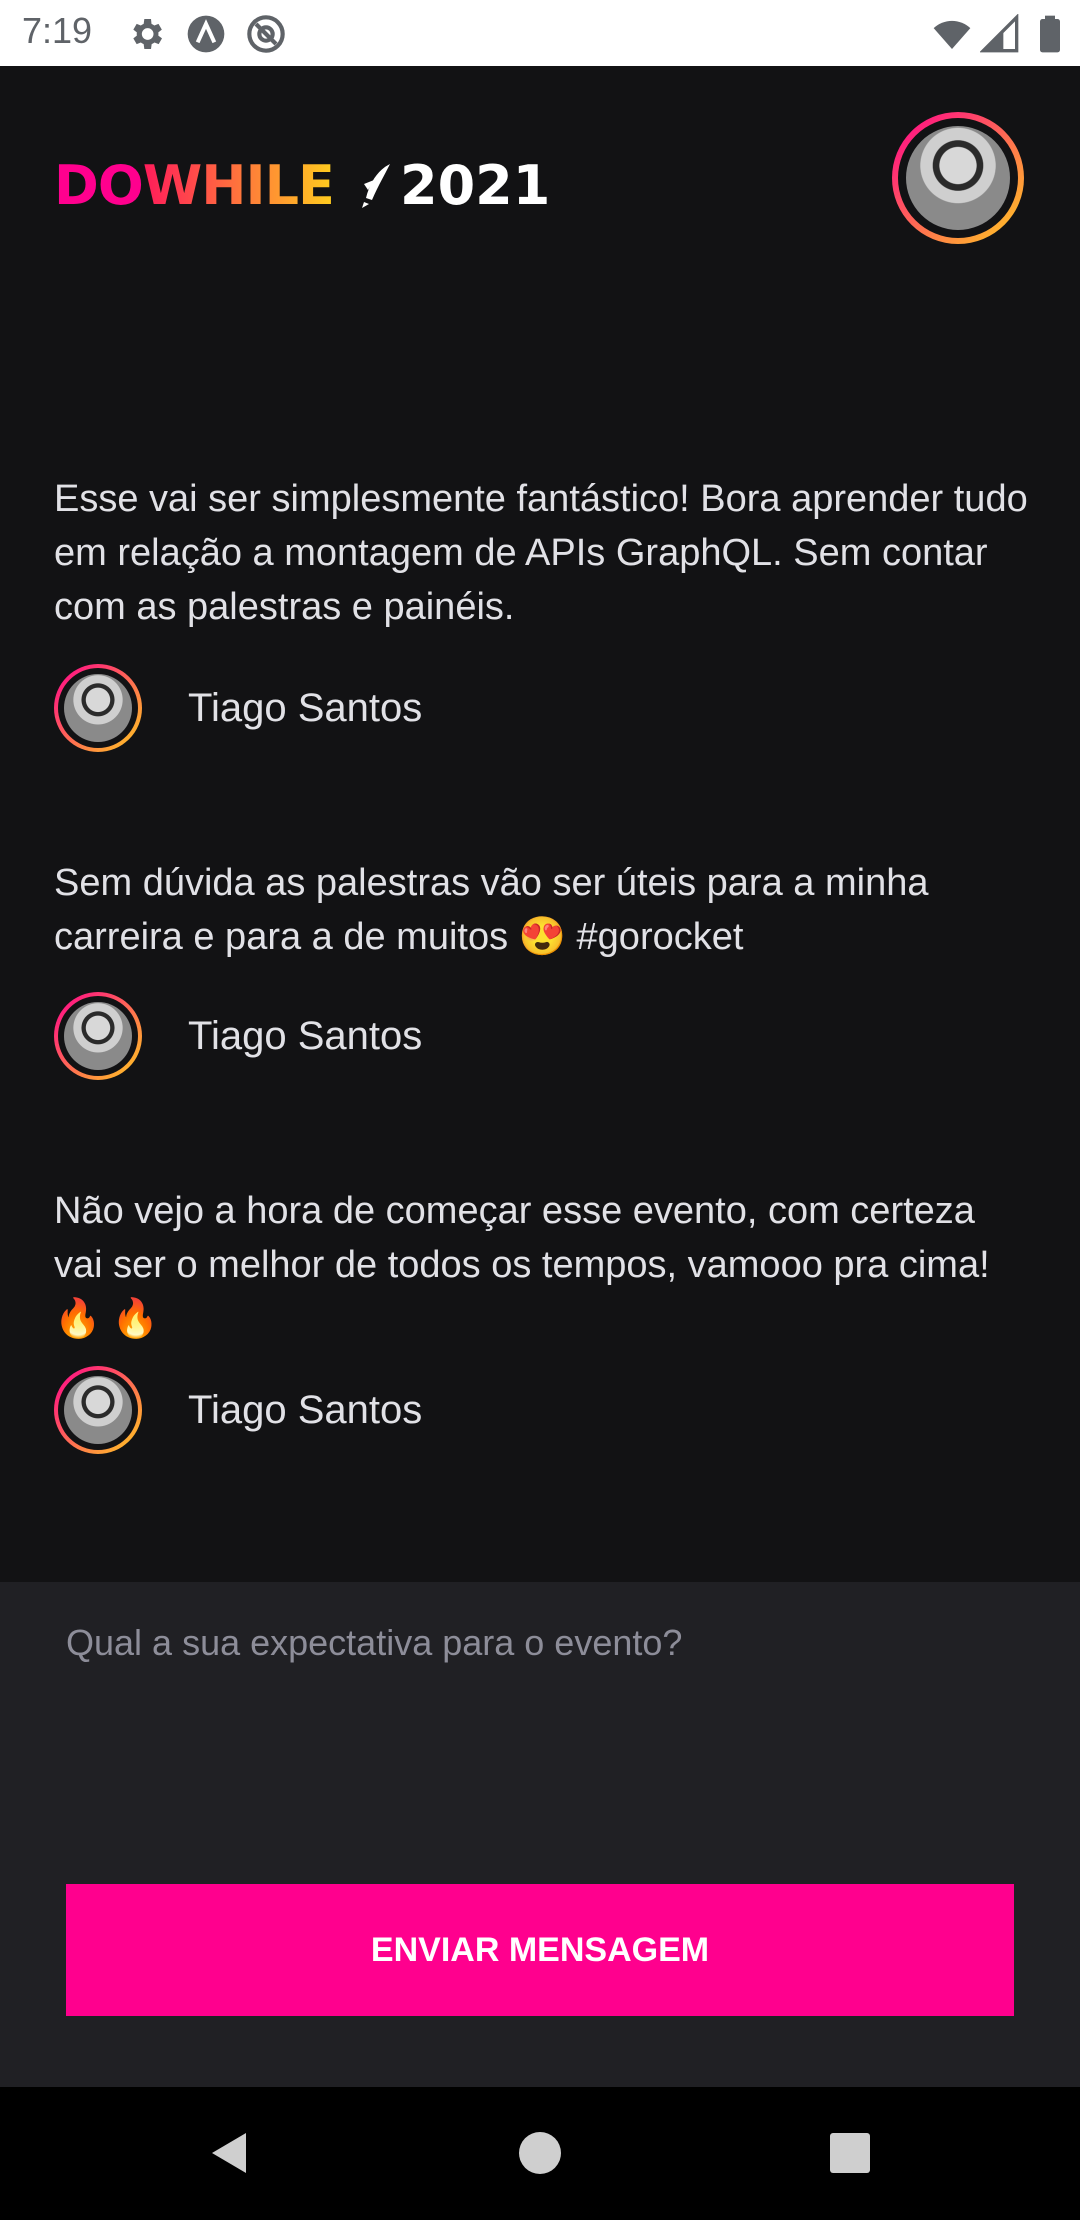  I want to click on status-time: 7:19, so click(57, 30).